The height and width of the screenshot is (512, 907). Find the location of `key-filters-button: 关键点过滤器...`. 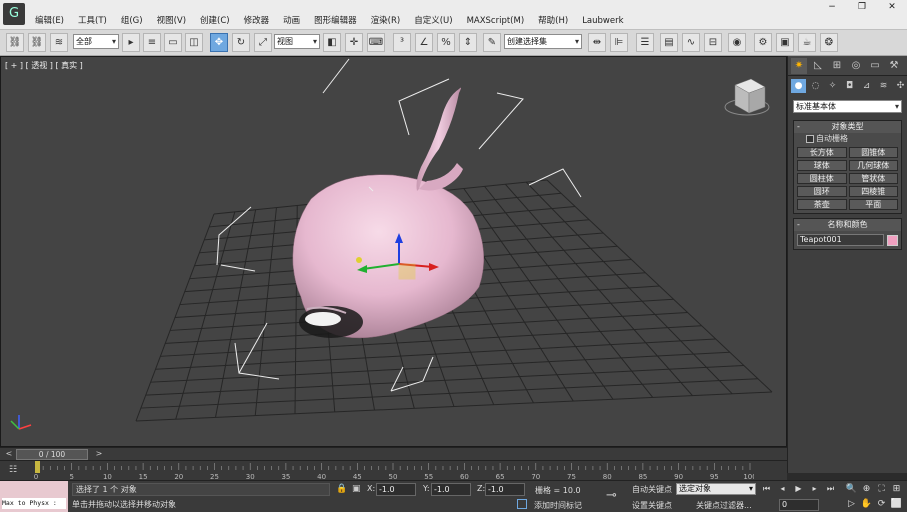

key-filters-button: 关键点过滤器... is located at coordinates (724, 505).